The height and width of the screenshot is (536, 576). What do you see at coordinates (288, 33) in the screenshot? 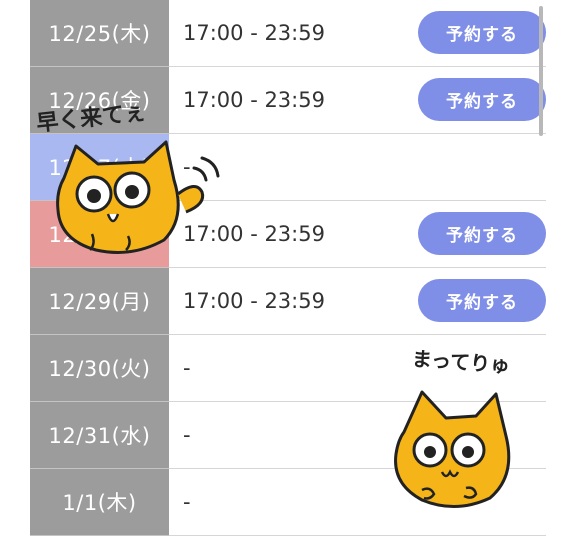
I see `table-row: 12/25(木) 17:00 - 23:59 予約する` at bounding box center [288, 33].